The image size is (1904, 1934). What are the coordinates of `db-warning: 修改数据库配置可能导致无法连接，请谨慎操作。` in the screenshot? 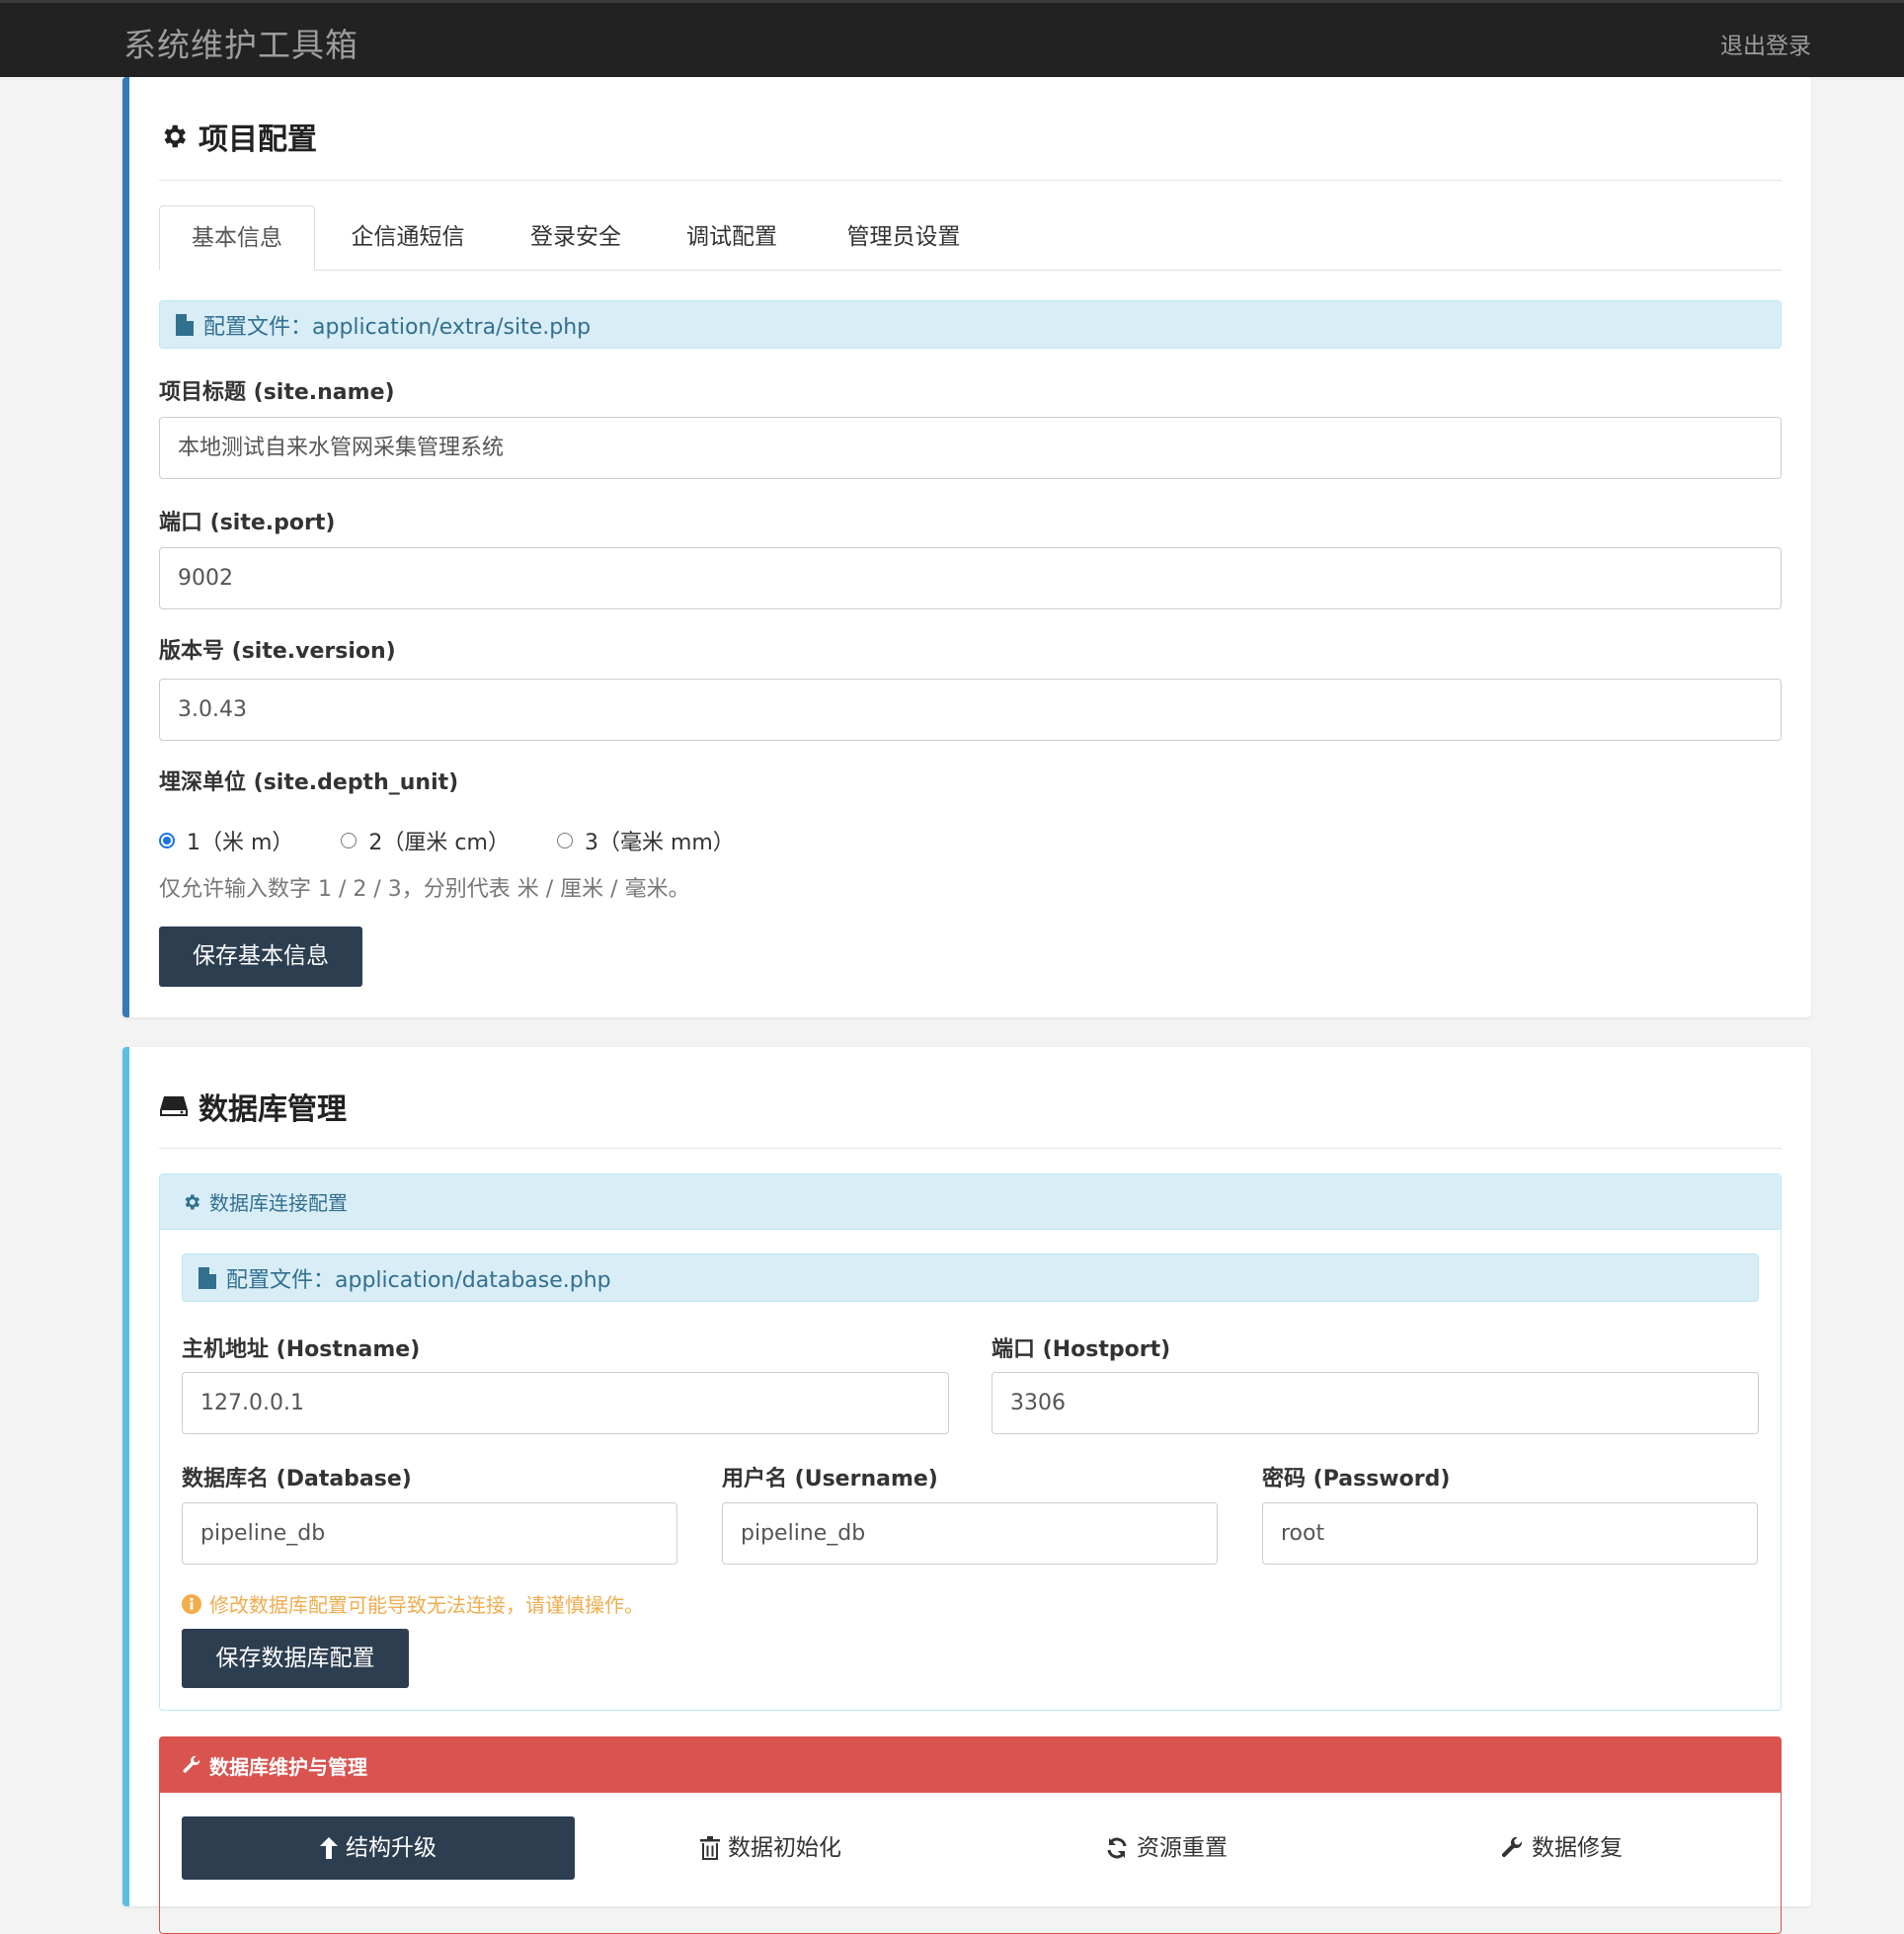 It's located at (413, 1603).